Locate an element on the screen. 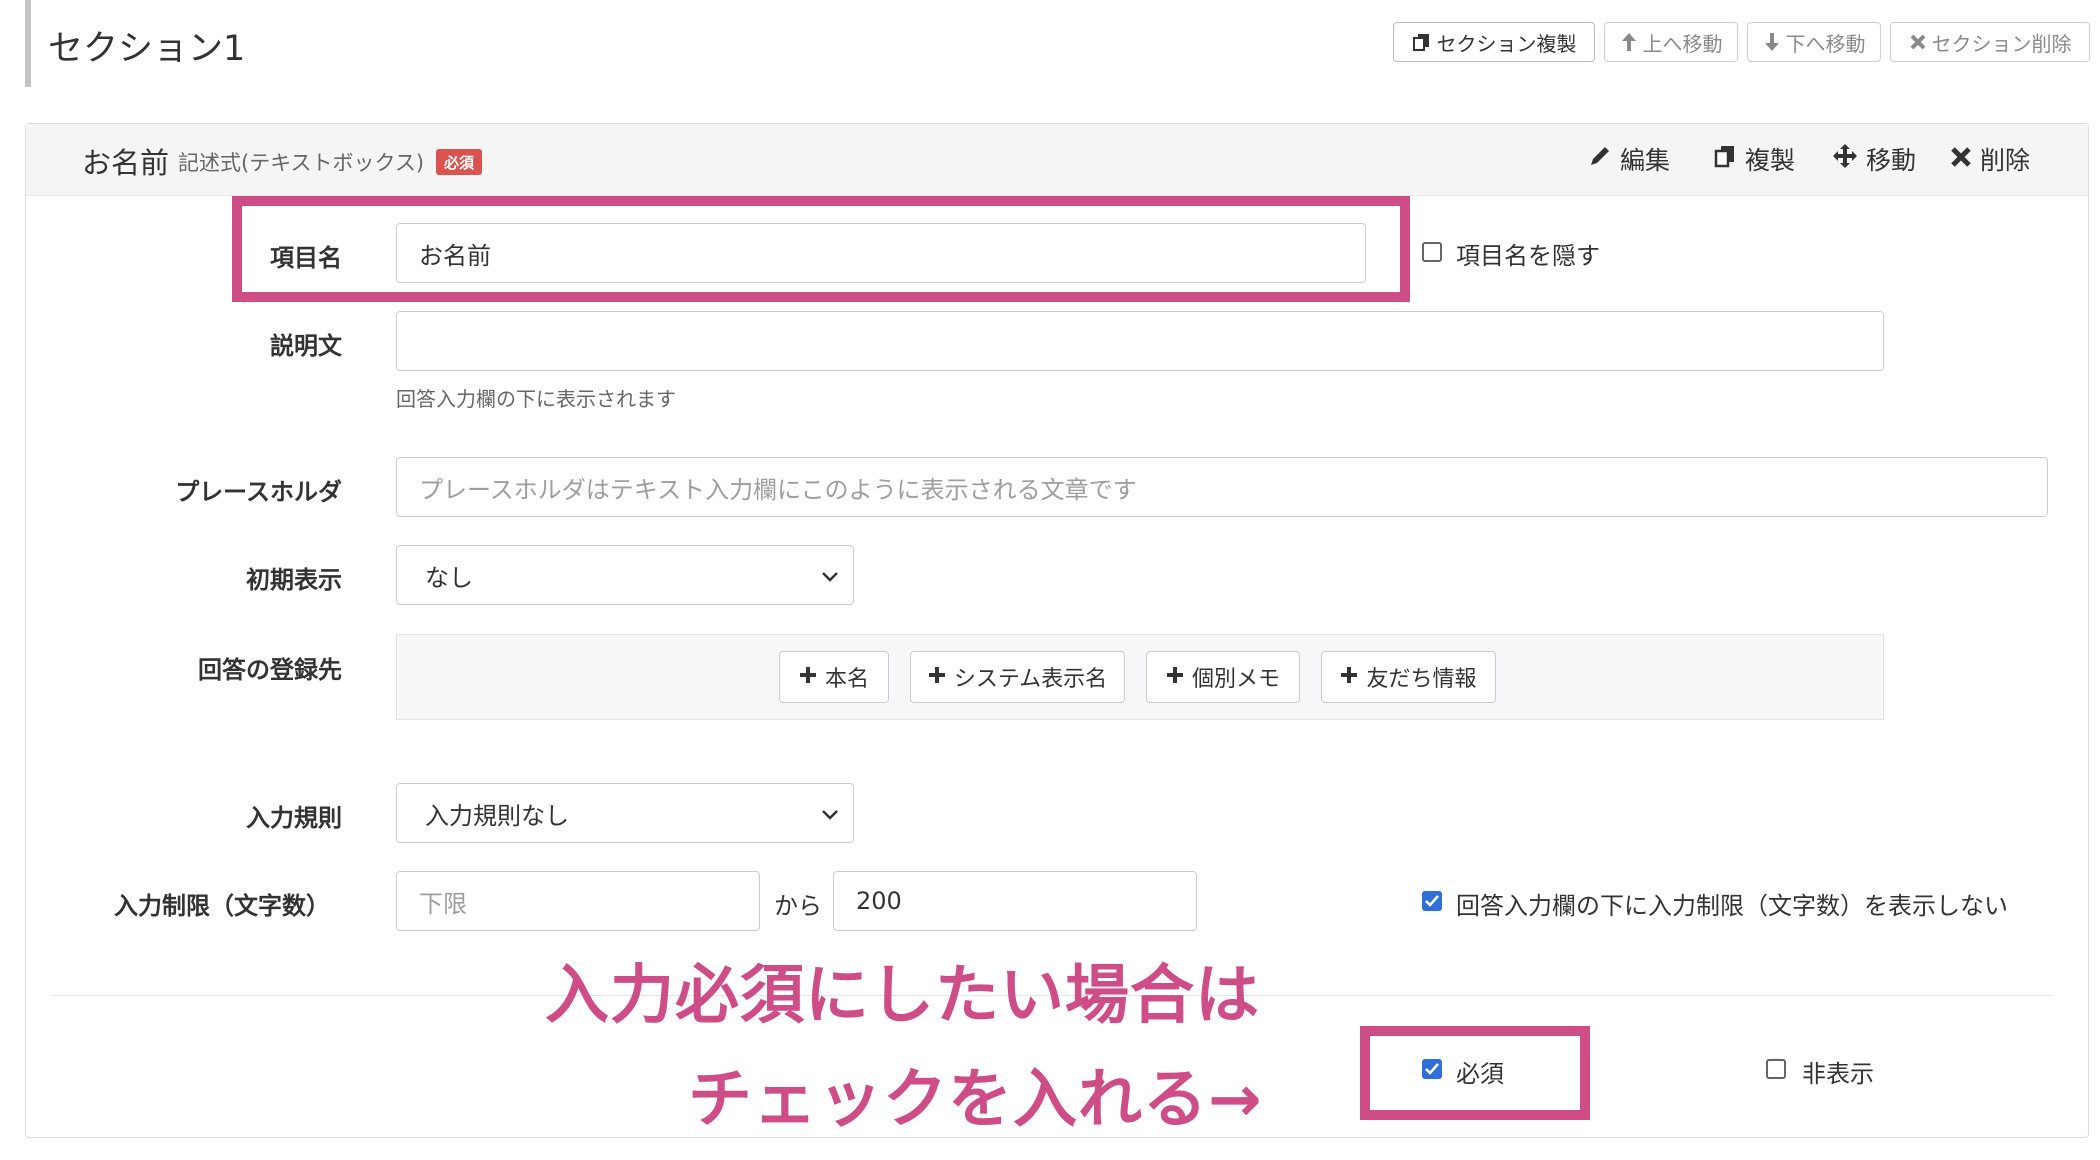  initial-display-select: なし is located at coordinates (625, 575).